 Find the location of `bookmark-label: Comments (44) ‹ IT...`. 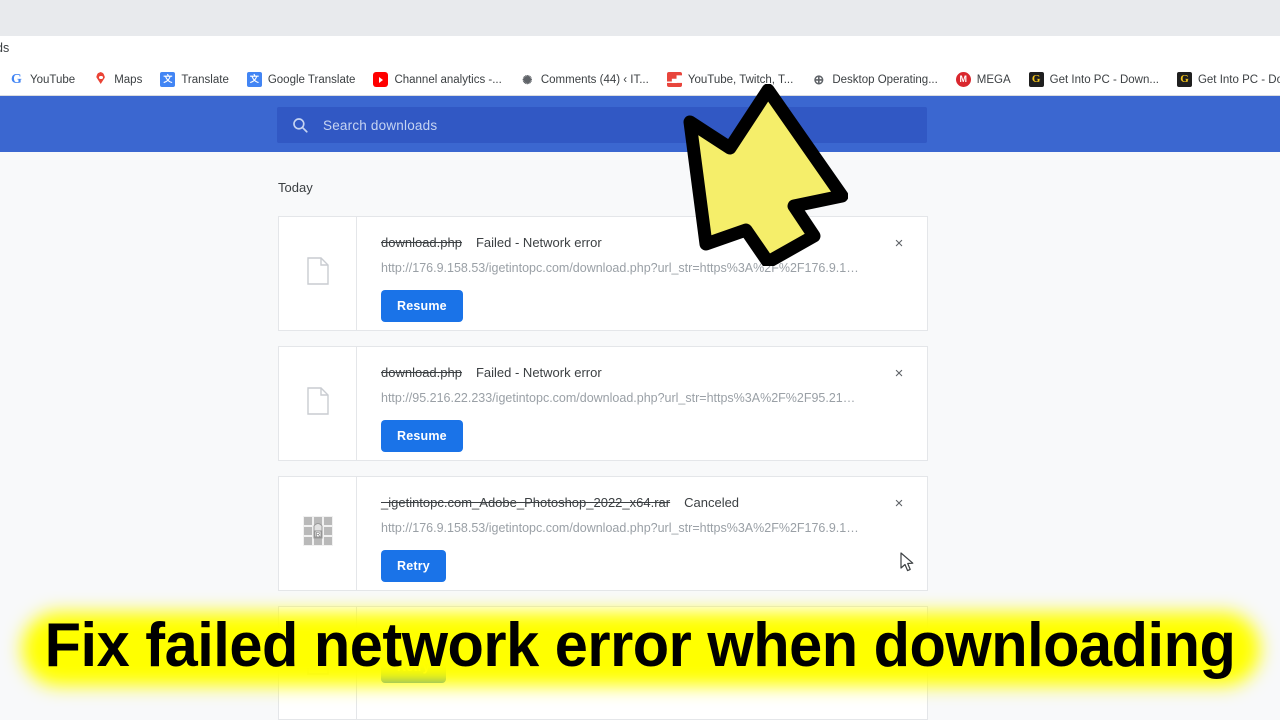

bookmark-label: Comments (44) ‹ IT... is located at coordinates (594, 79).